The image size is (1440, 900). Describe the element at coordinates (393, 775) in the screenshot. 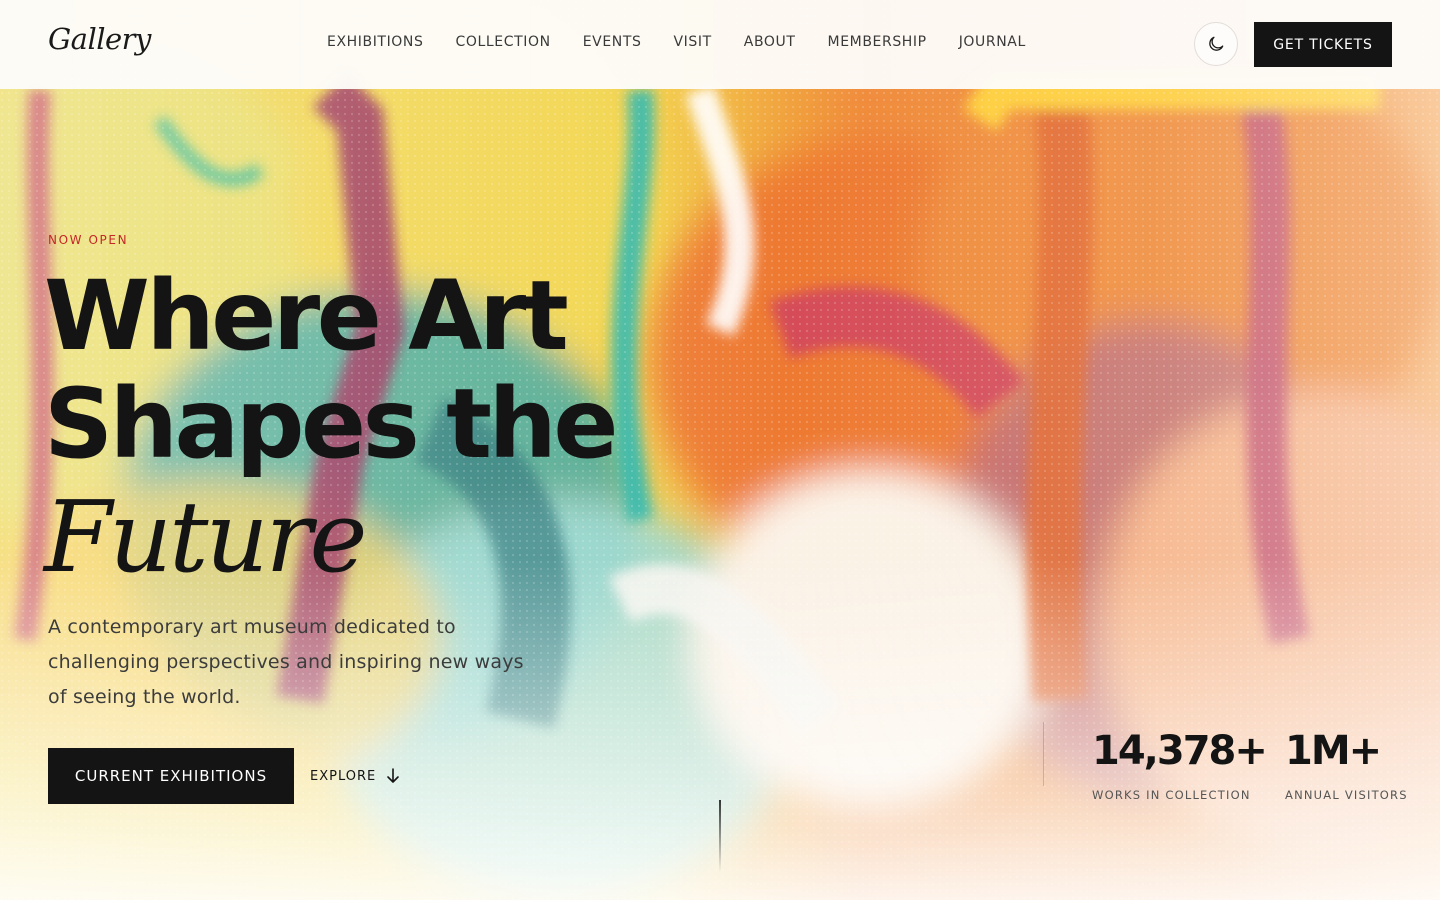

I see `arrow-down-icon` at that location.